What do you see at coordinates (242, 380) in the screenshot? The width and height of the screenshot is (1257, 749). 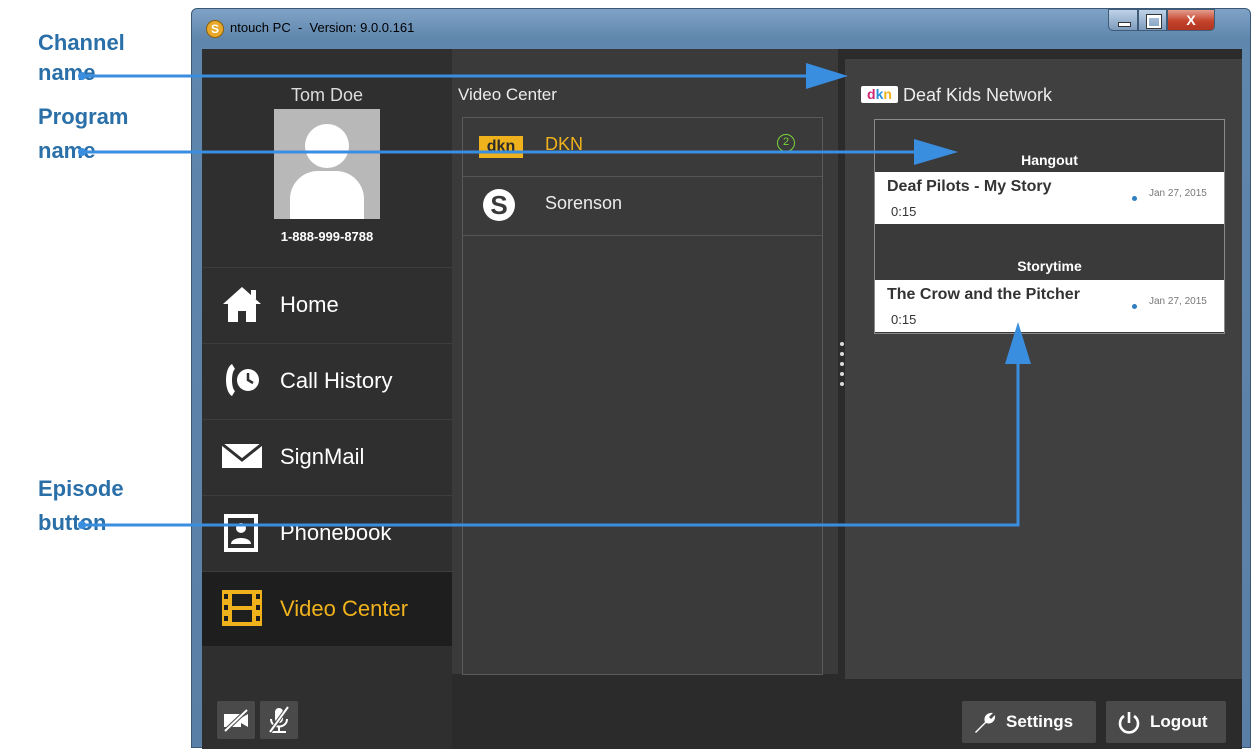 I see `call-history-icon` at bounding box center [242, 380].